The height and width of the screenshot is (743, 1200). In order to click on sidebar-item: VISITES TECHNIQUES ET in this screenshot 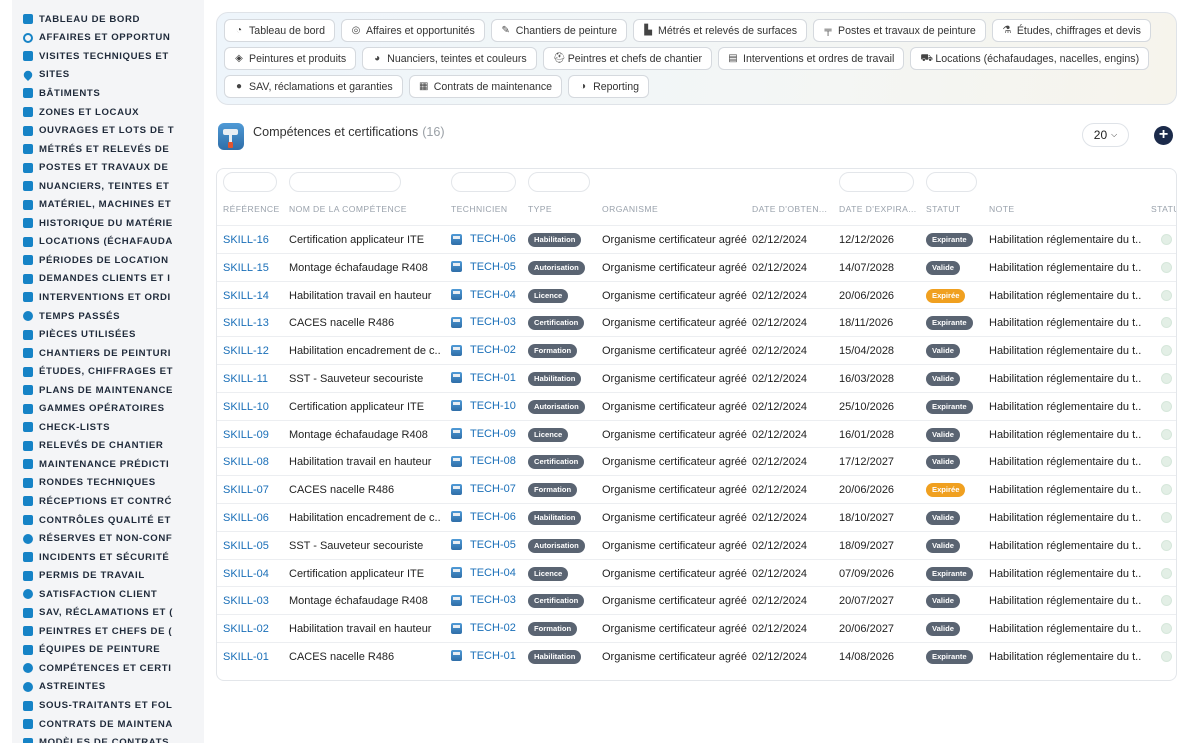, I will do `click(108, 56)`.